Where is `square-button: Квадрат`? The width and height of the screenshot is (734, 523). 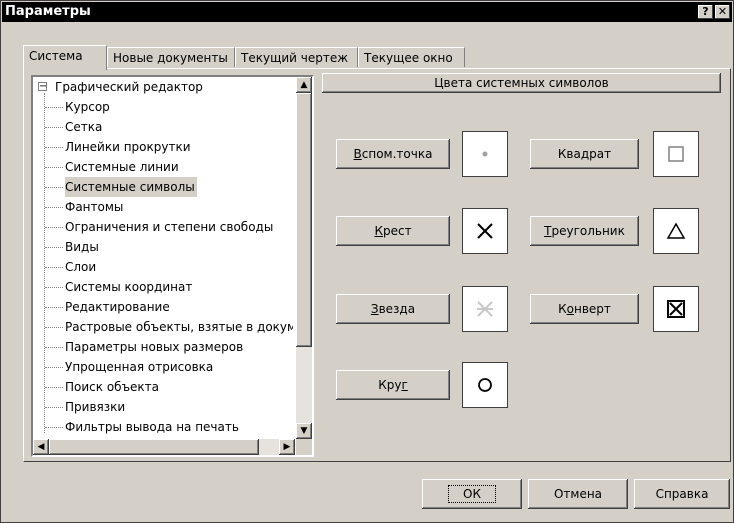 square-button: Квадрат is located at coordinates (584, 154).